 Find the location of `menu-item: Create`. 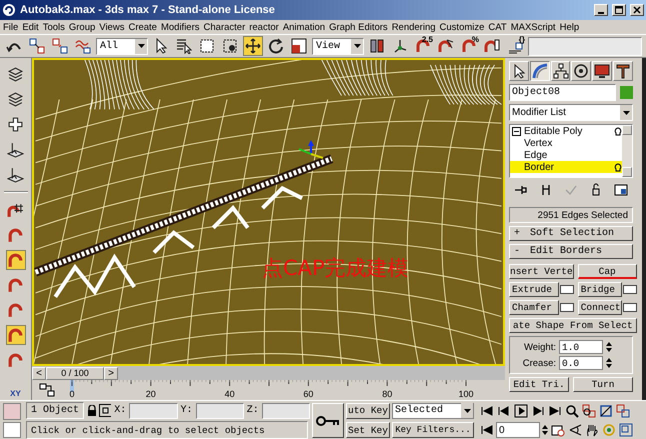

menu-item: Create is located at coordinates (142, 27).